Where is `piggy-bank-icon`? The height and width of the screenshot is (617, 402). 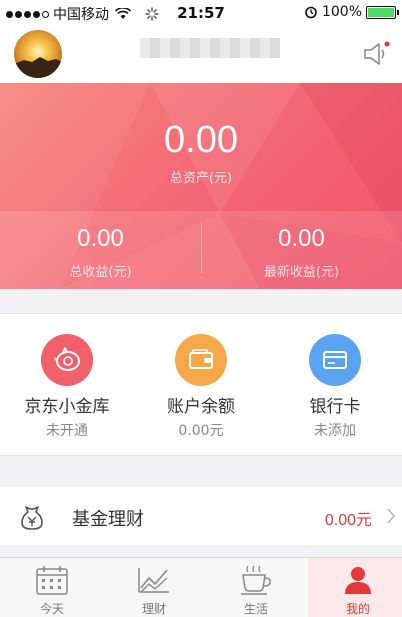 piggy-bank-icon is located at coordinates (67, 360).